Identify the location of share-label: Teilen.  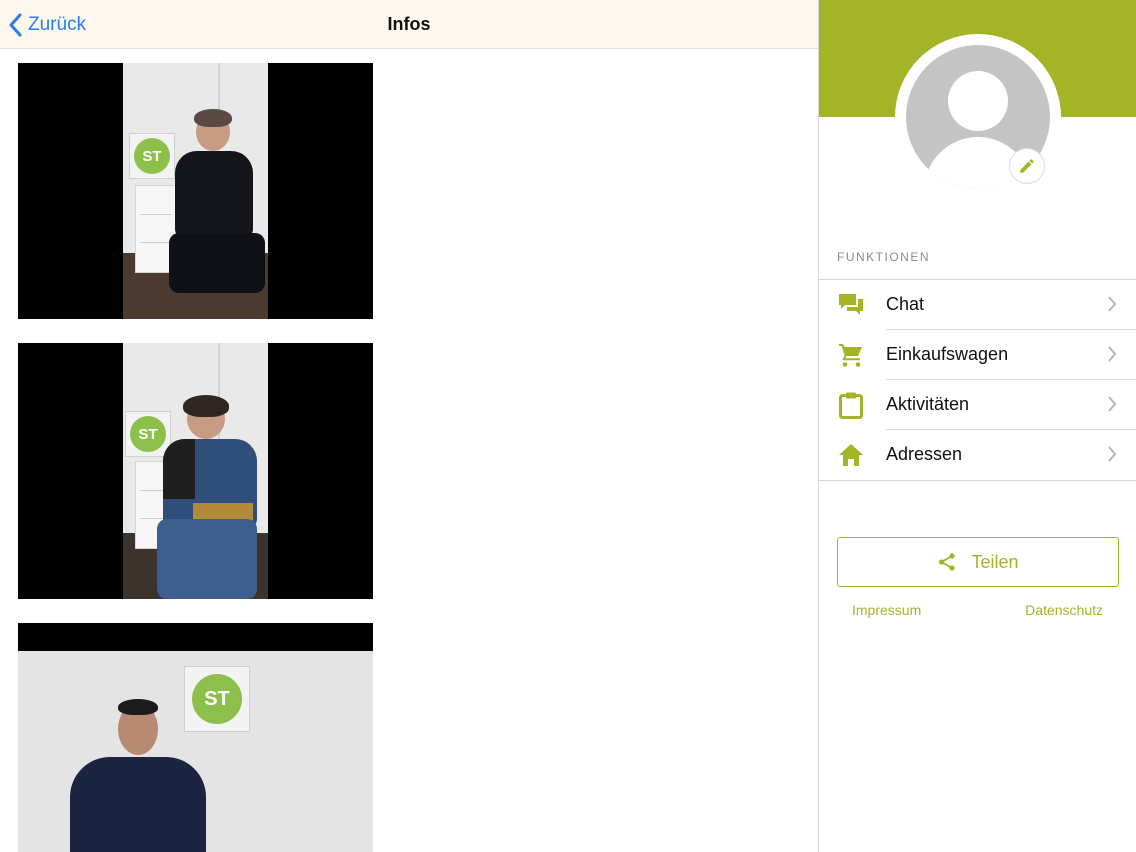
(995, 561).